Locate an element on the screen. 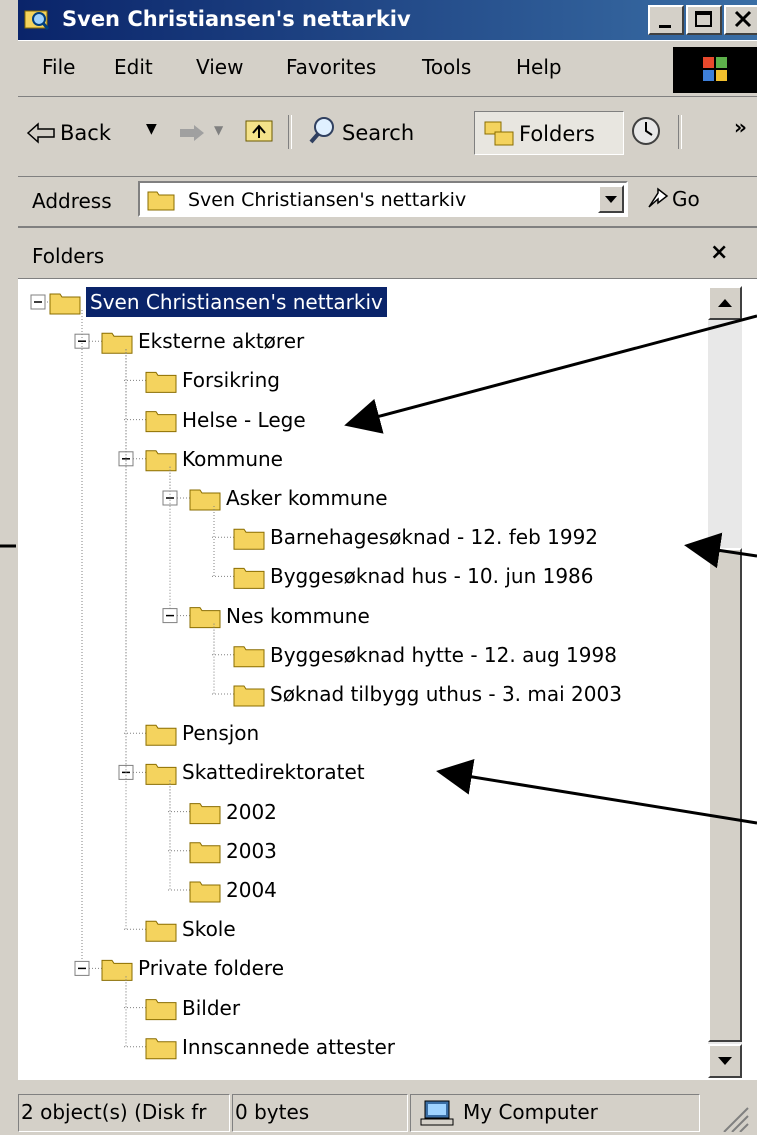  close-icon is located at coordinates (743, 19).